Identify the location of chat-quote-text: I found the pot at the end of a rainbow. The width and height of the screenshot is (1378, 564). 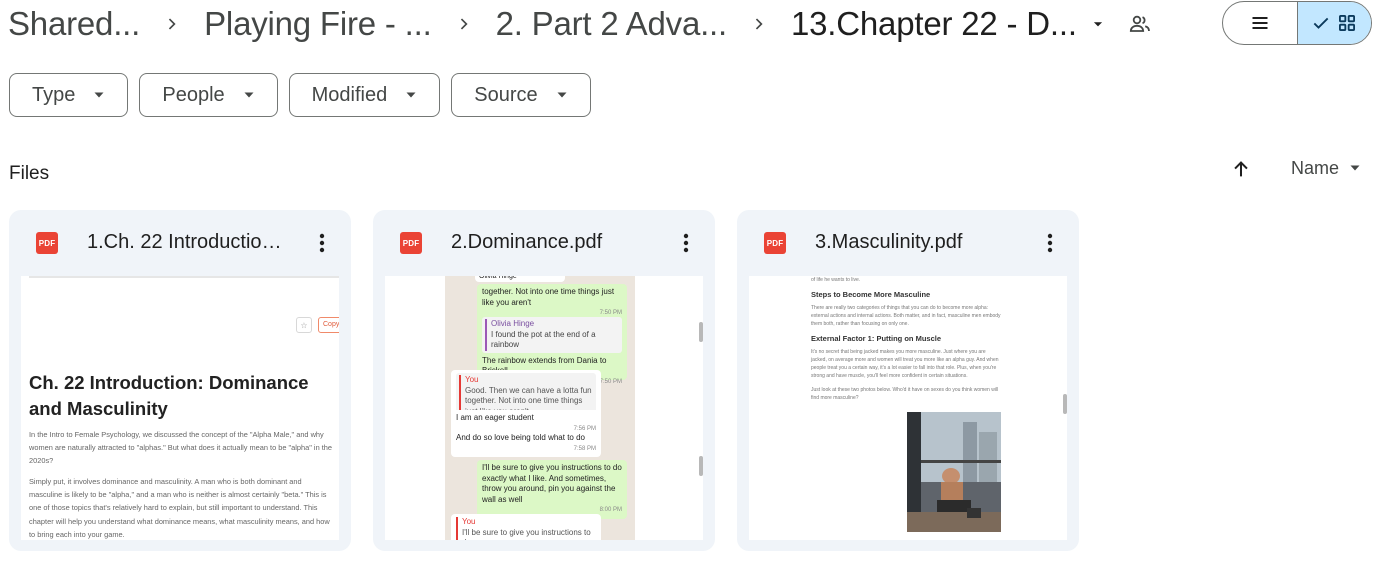
(552, 340).